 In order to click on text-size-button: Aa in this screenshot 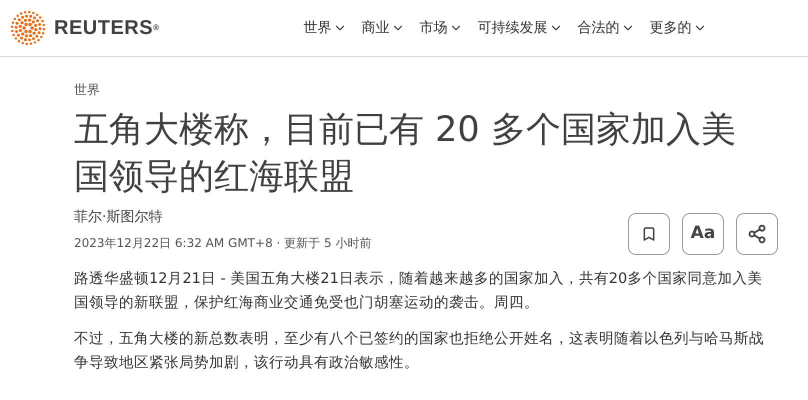, I will do `click(703, 233)`.